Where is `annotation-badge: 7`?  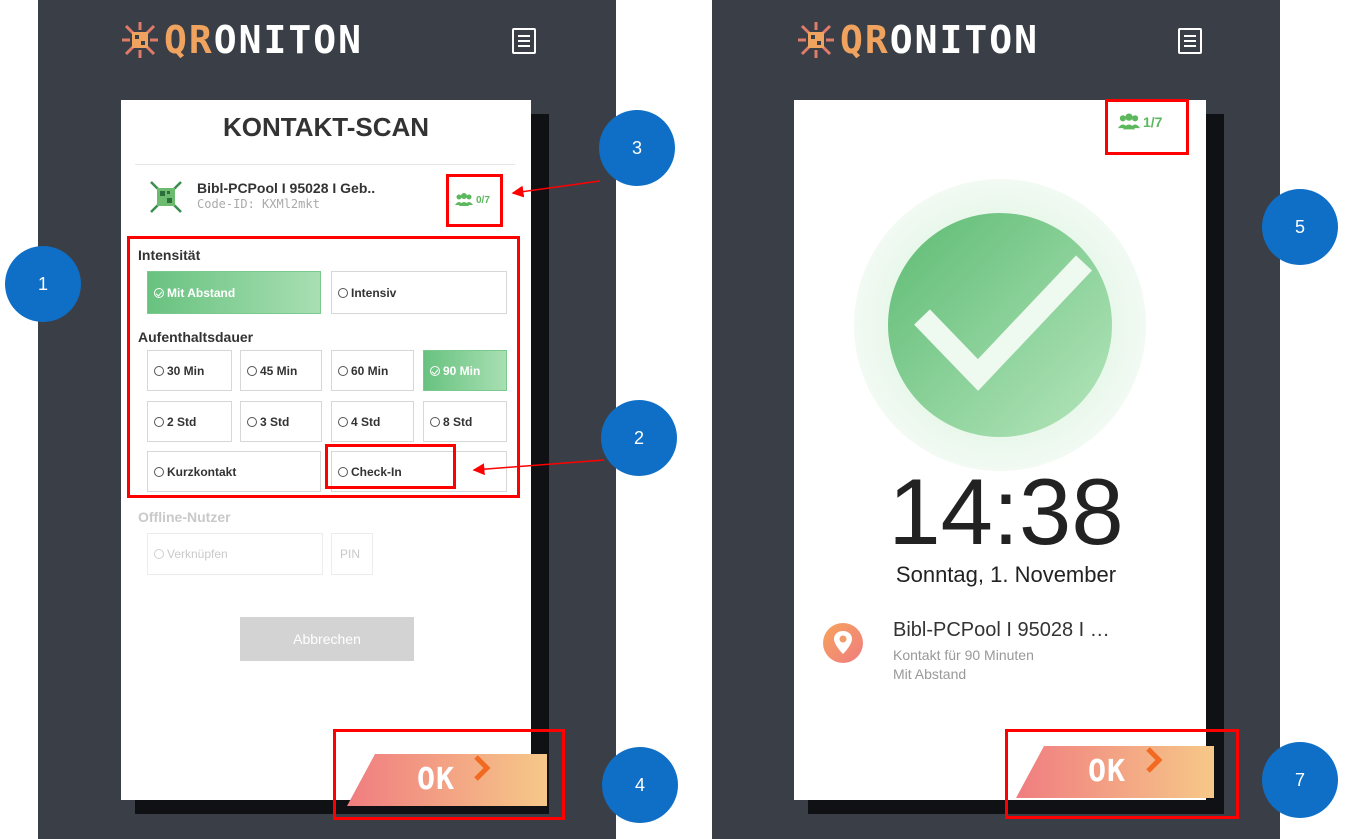 annotation-badge: 7 is located at coordinates (1300, 780).